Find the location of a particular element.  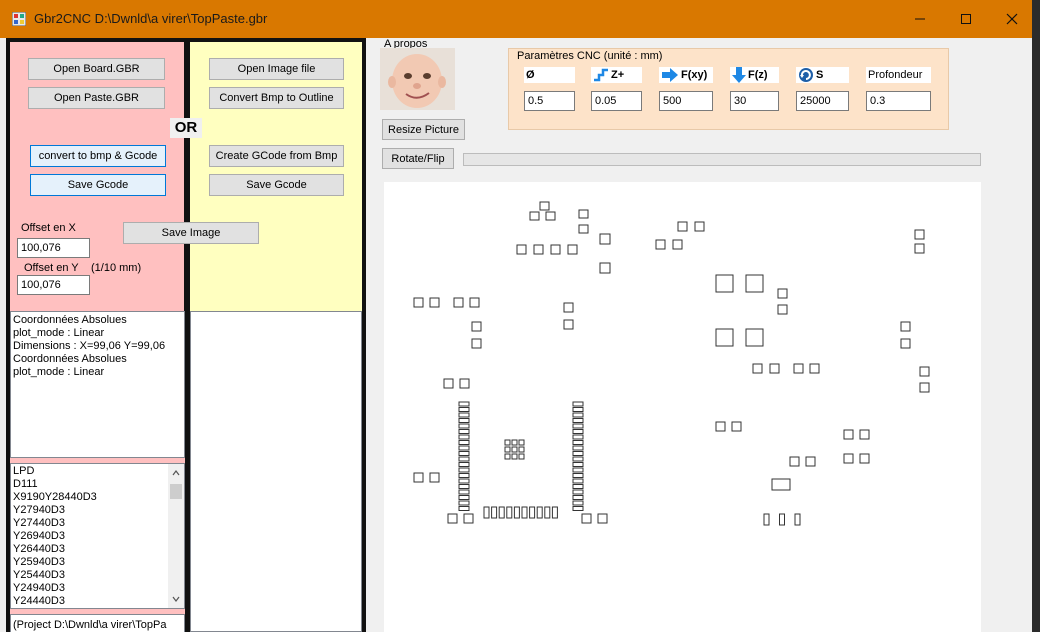

cnc-param-input: 0.3 is located at coordinates (898, 101).